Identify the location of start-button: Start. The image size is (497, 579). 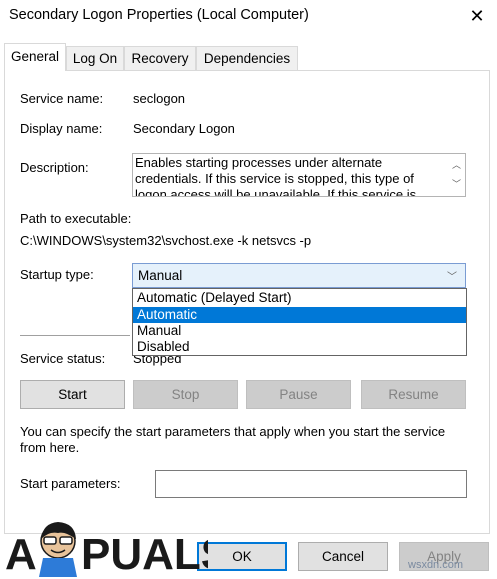
(72, 394).